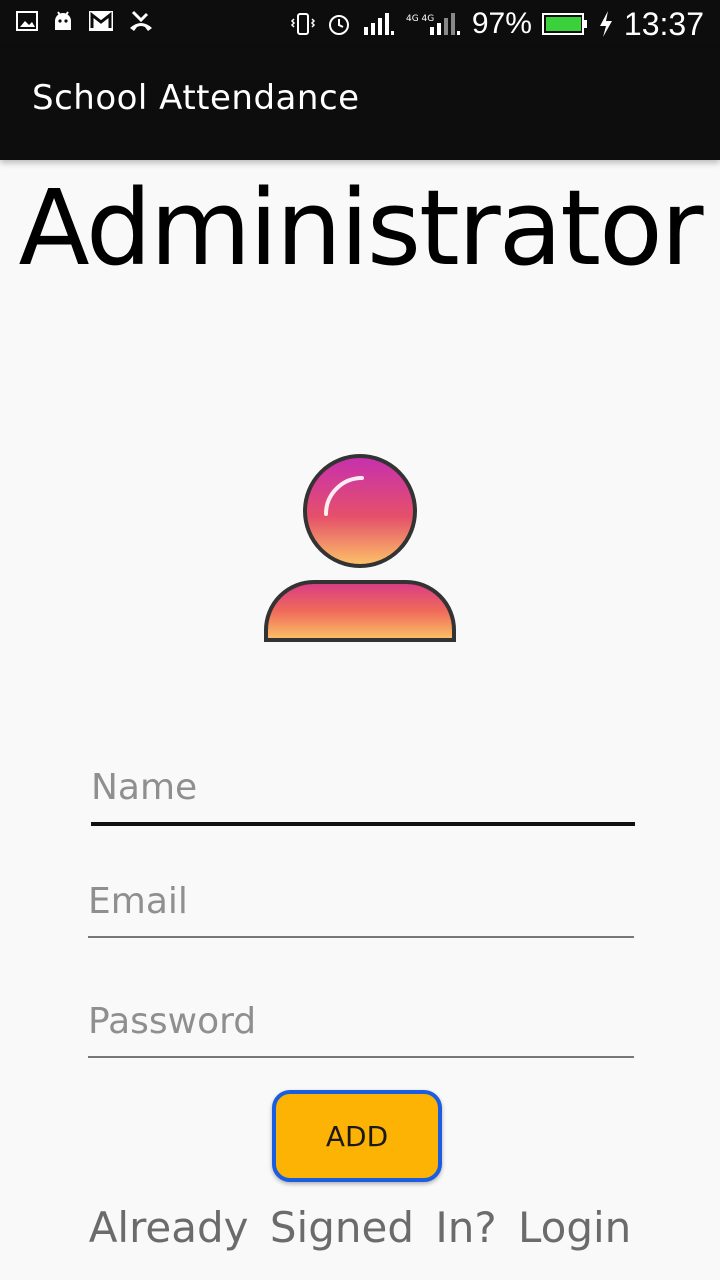 The image size is (720, 1280). Describe the element at coordinates (303, 24) in the screenshot. I see `vibrate-icon` at that location.